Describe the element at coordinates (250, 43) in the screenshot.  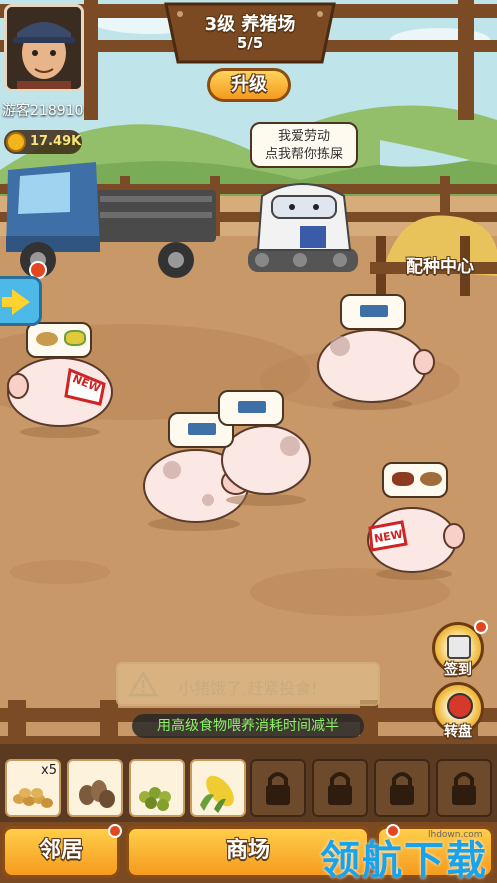
I see `pig-capacity: 5/5` at that location.